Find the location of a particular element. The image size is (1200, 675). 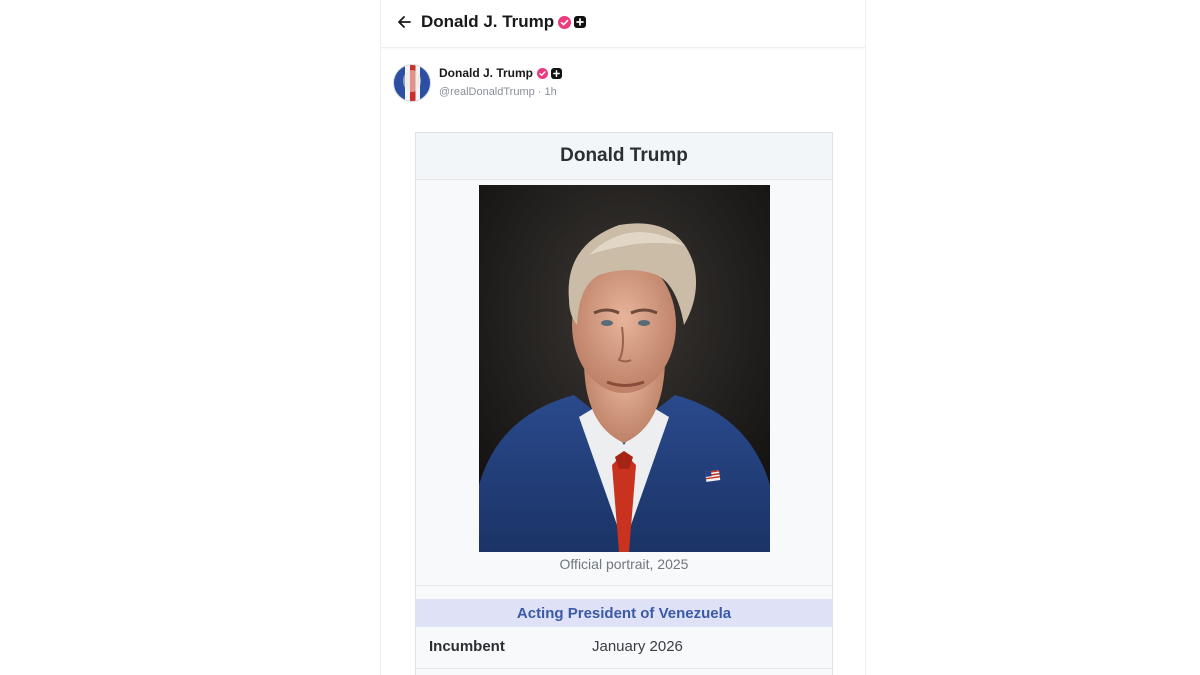

author-name: Donald J. Trump is located at coordinates (501, 73).